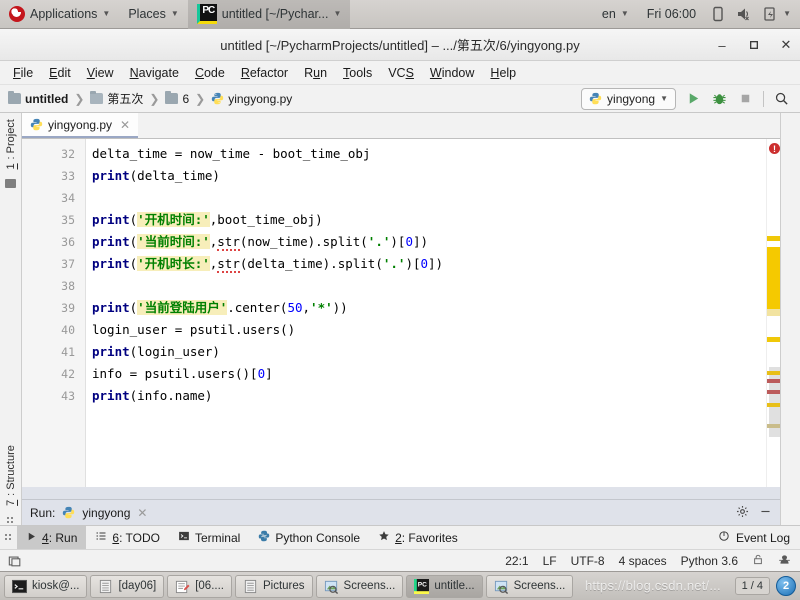 The width and height of the screenshot is (800, 600). I want to click on code-line: print(info.name), so click(429, 396).